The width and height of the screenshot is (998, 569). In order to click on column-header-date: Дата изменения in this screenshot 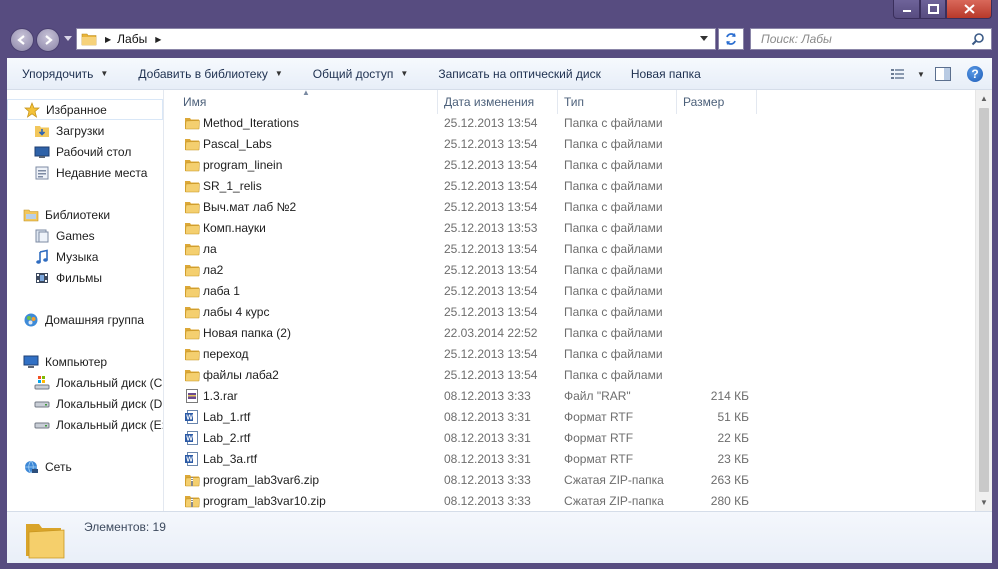, I will do `click(498, 102)`.